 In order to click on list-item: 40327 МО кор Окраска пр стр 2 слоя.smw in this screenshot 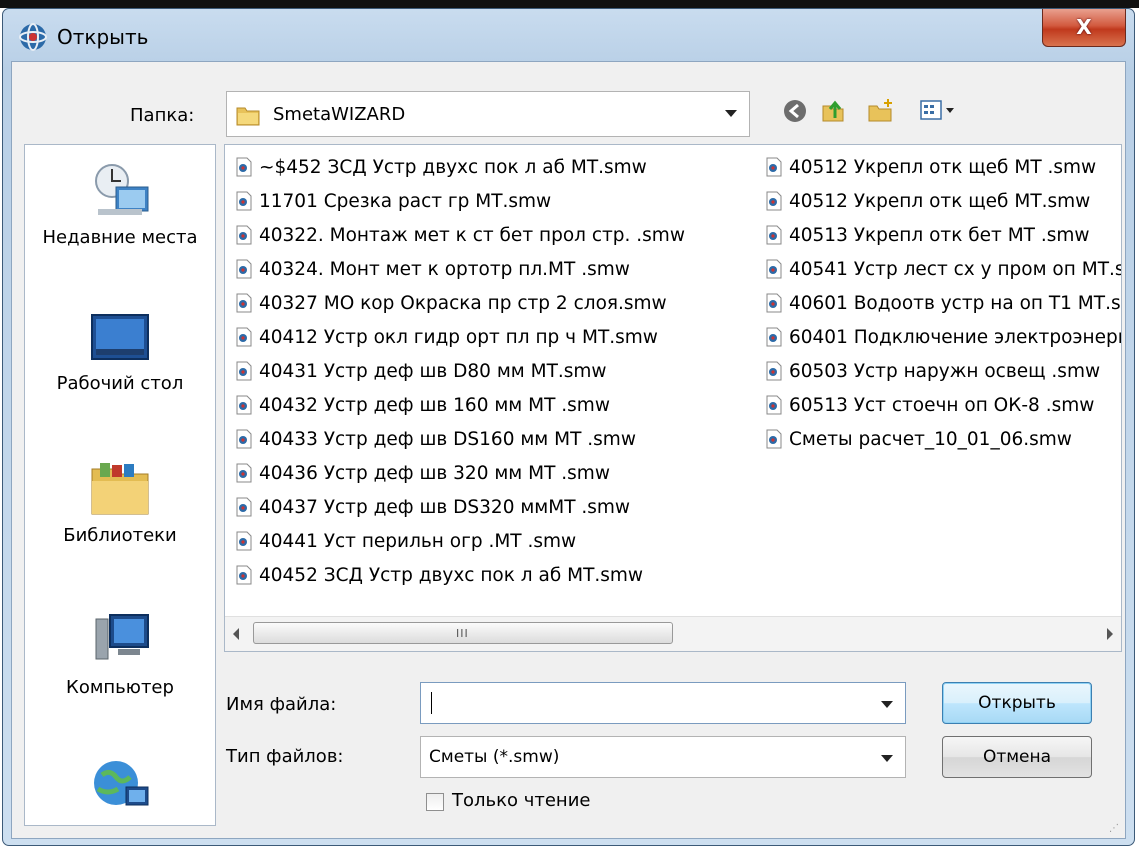, I will do `click(498, 304)`.